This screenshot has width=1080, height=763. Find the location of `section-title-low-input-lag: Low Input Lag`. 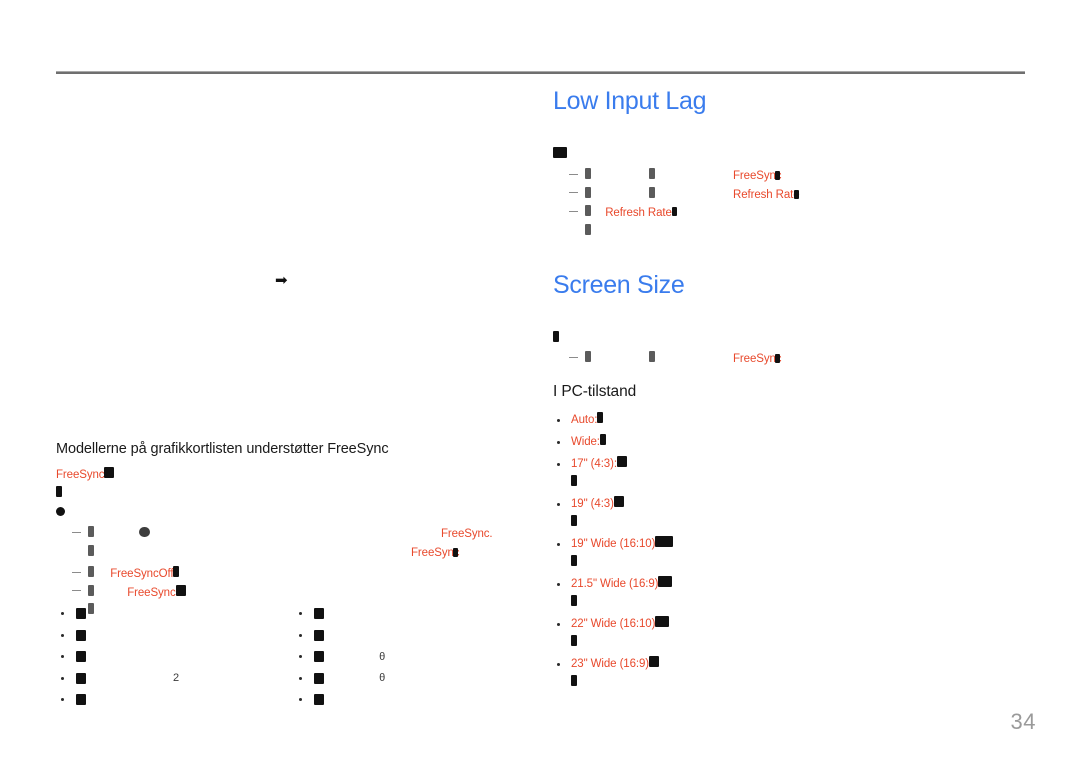

section-title-low-input-lag: Low Input Lag is located at coordinates (630, 101).